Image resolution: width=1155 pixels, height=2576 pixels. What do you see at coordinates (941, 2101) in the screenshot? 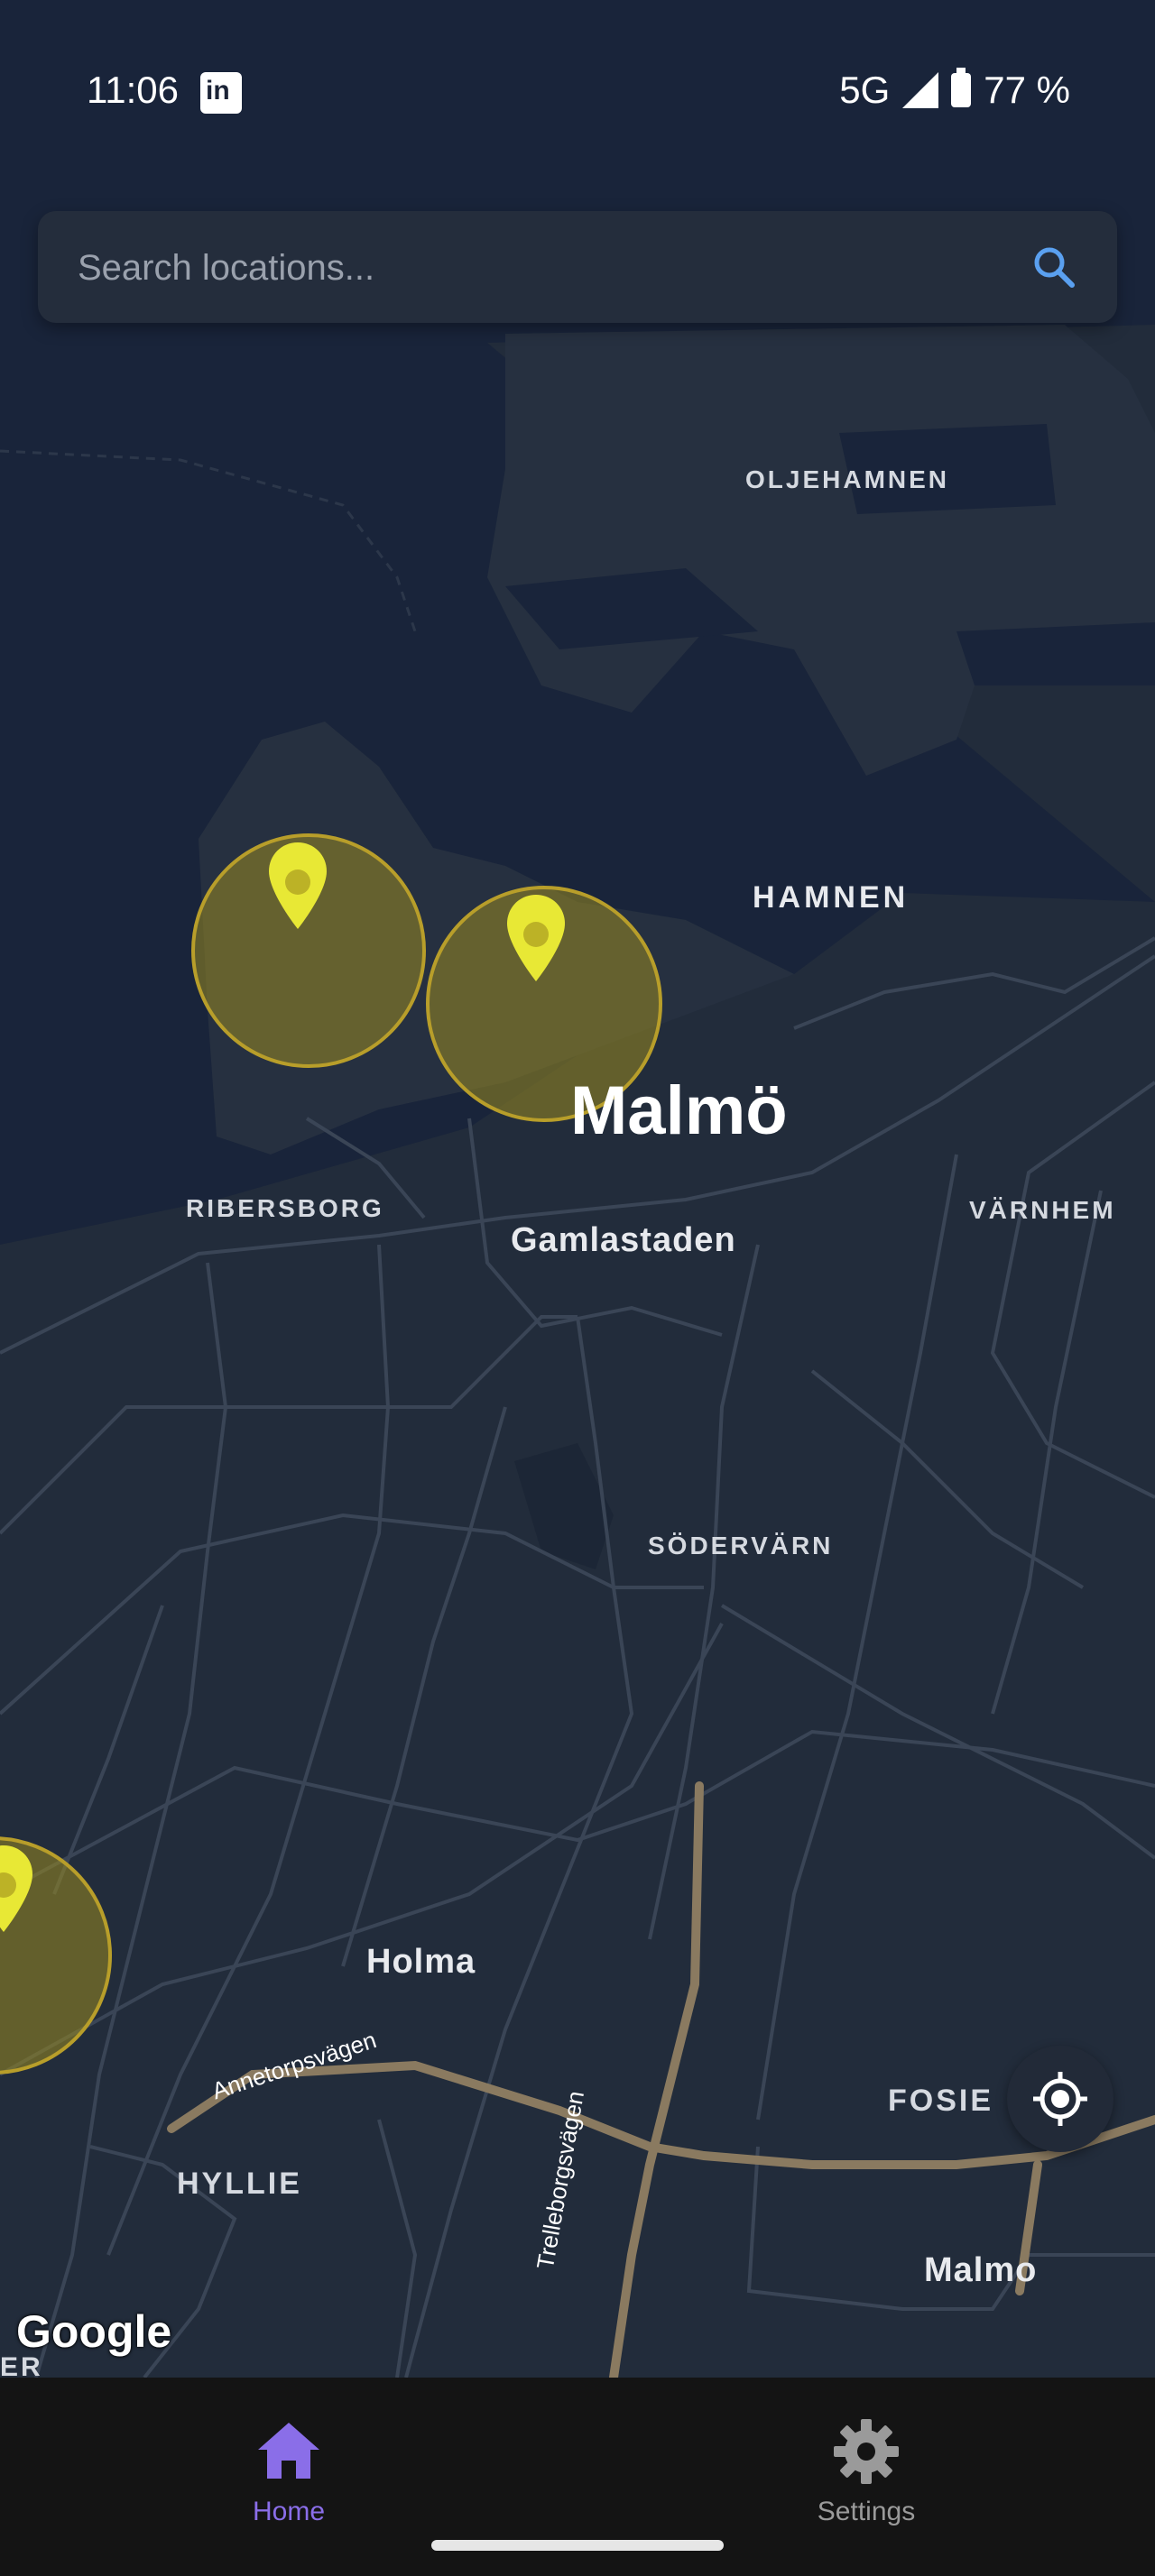
I see `map-label-fosie: FOSIE` at bounding box center [941, 2101].